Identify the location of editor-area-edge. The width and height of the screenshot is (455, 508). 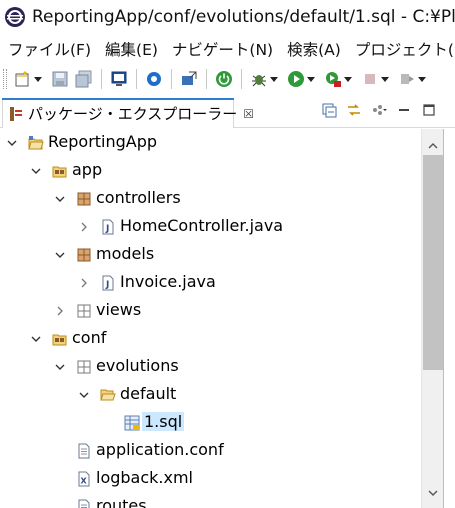
(449, 318).